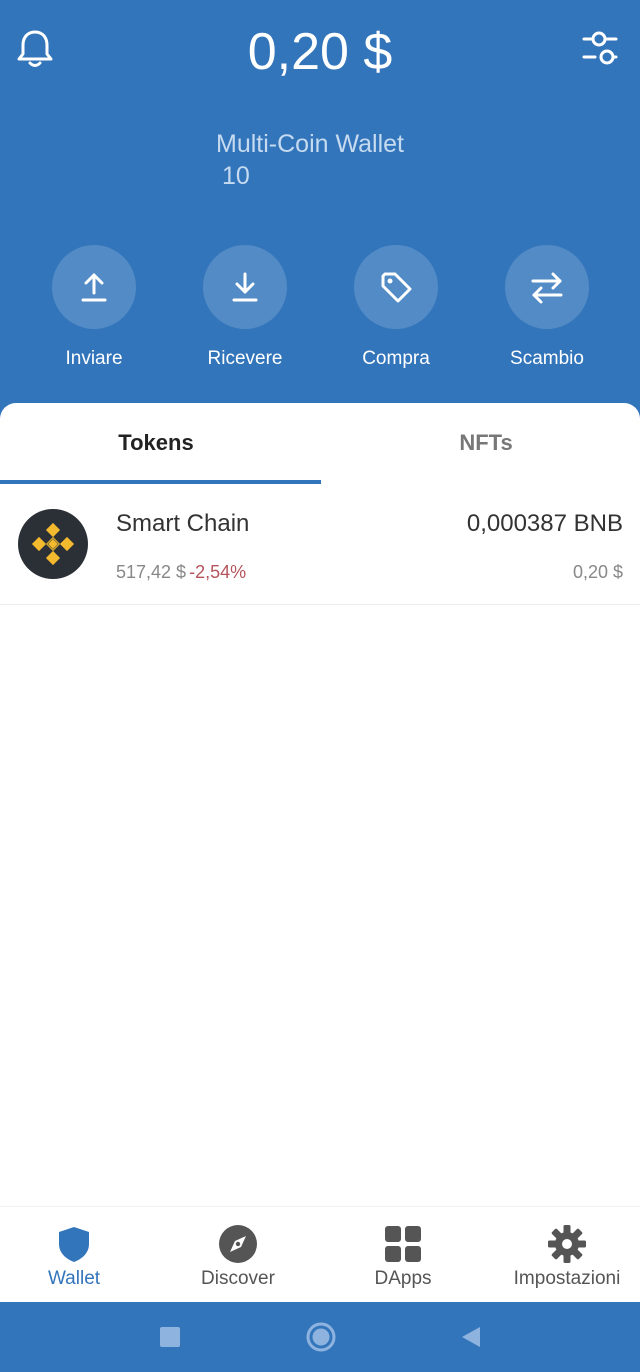 This screenshot has height=1372, width=640. Describe the element at coordinates (310, 144) in the screenshot. I see `wallet-name: Multi-Coin Wallet` at that location.